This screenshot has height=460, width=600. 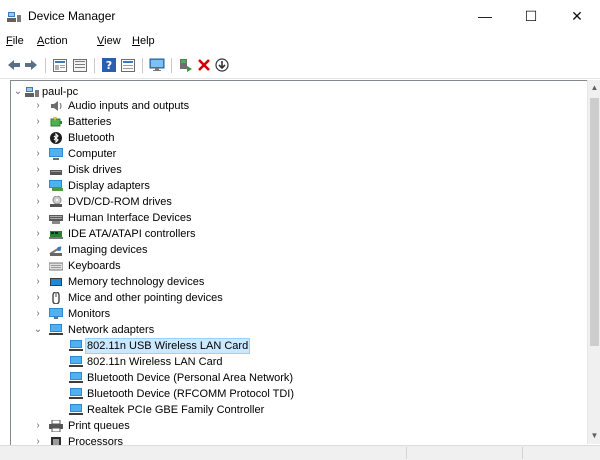 I want to click on properties-sheet-icon, so click(x=60, y=65).